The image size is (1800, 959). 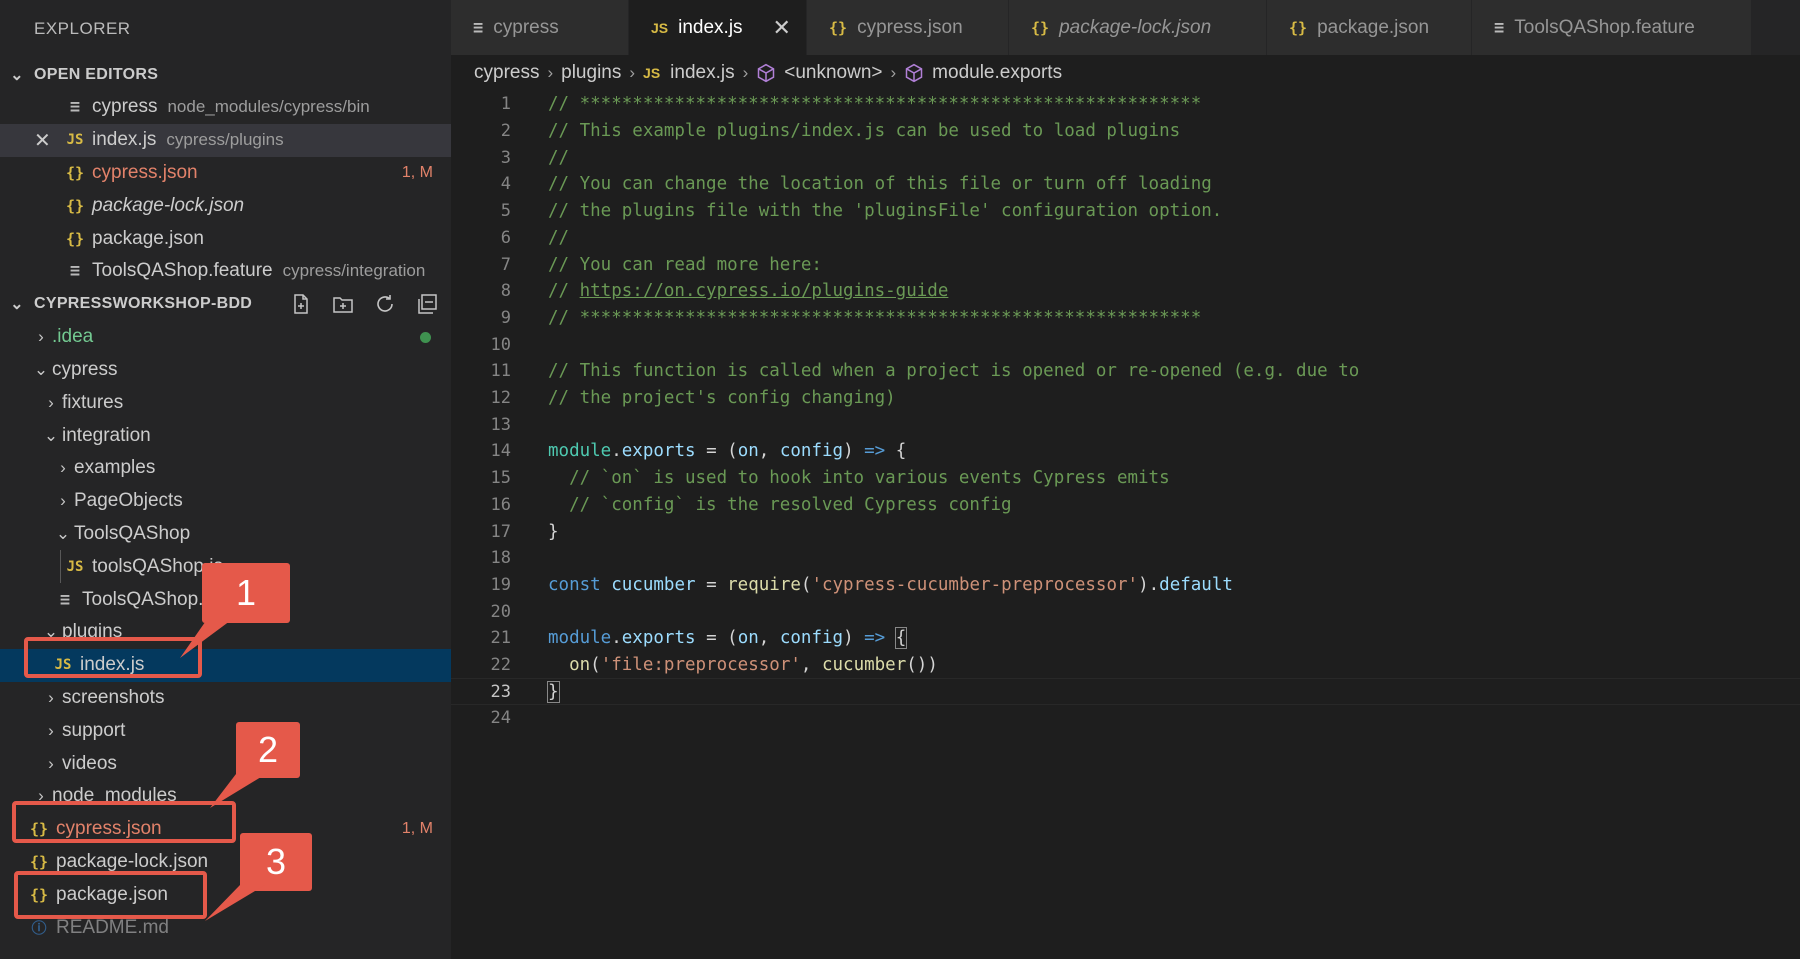 I want to click on code-line: 8 // https://on.cypress.io/plugins-guide, so click(x=1125, y=291).